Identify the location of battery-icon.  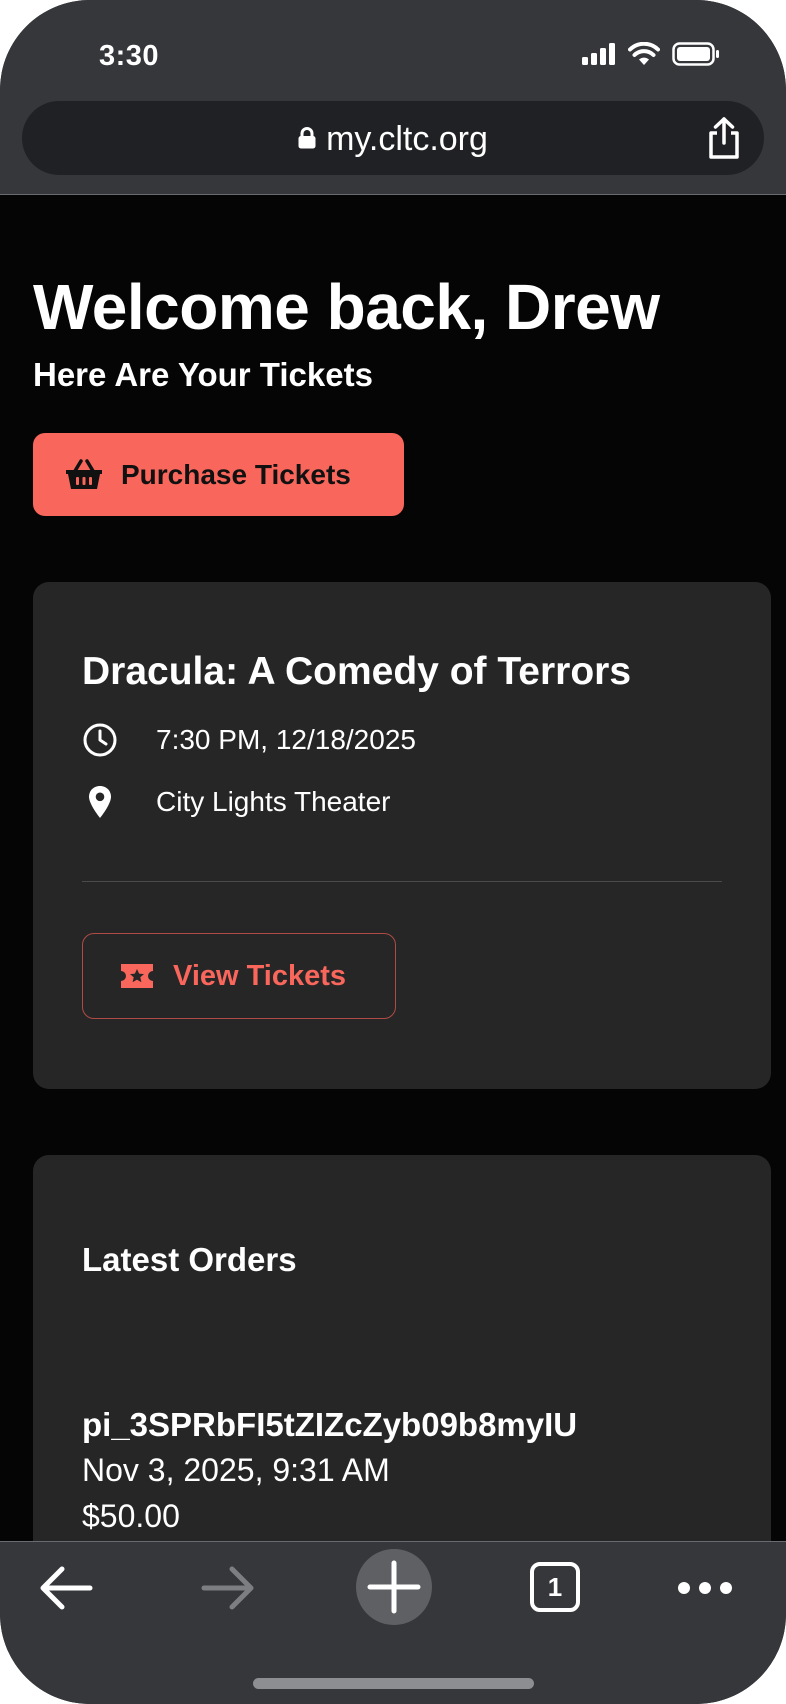
(695, 54).